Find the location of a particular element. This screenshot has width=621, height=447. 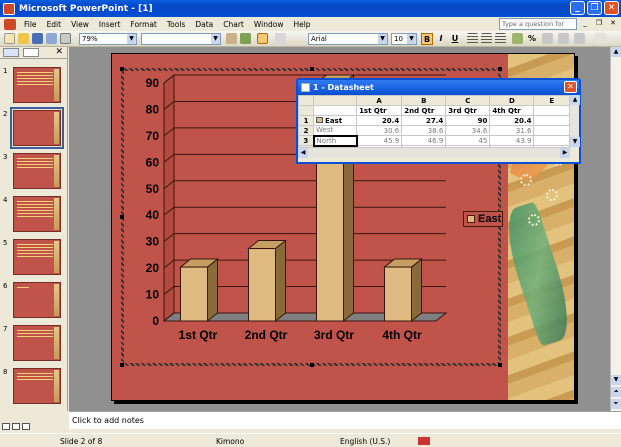

corner-cell is located at coordinates (306, 100).